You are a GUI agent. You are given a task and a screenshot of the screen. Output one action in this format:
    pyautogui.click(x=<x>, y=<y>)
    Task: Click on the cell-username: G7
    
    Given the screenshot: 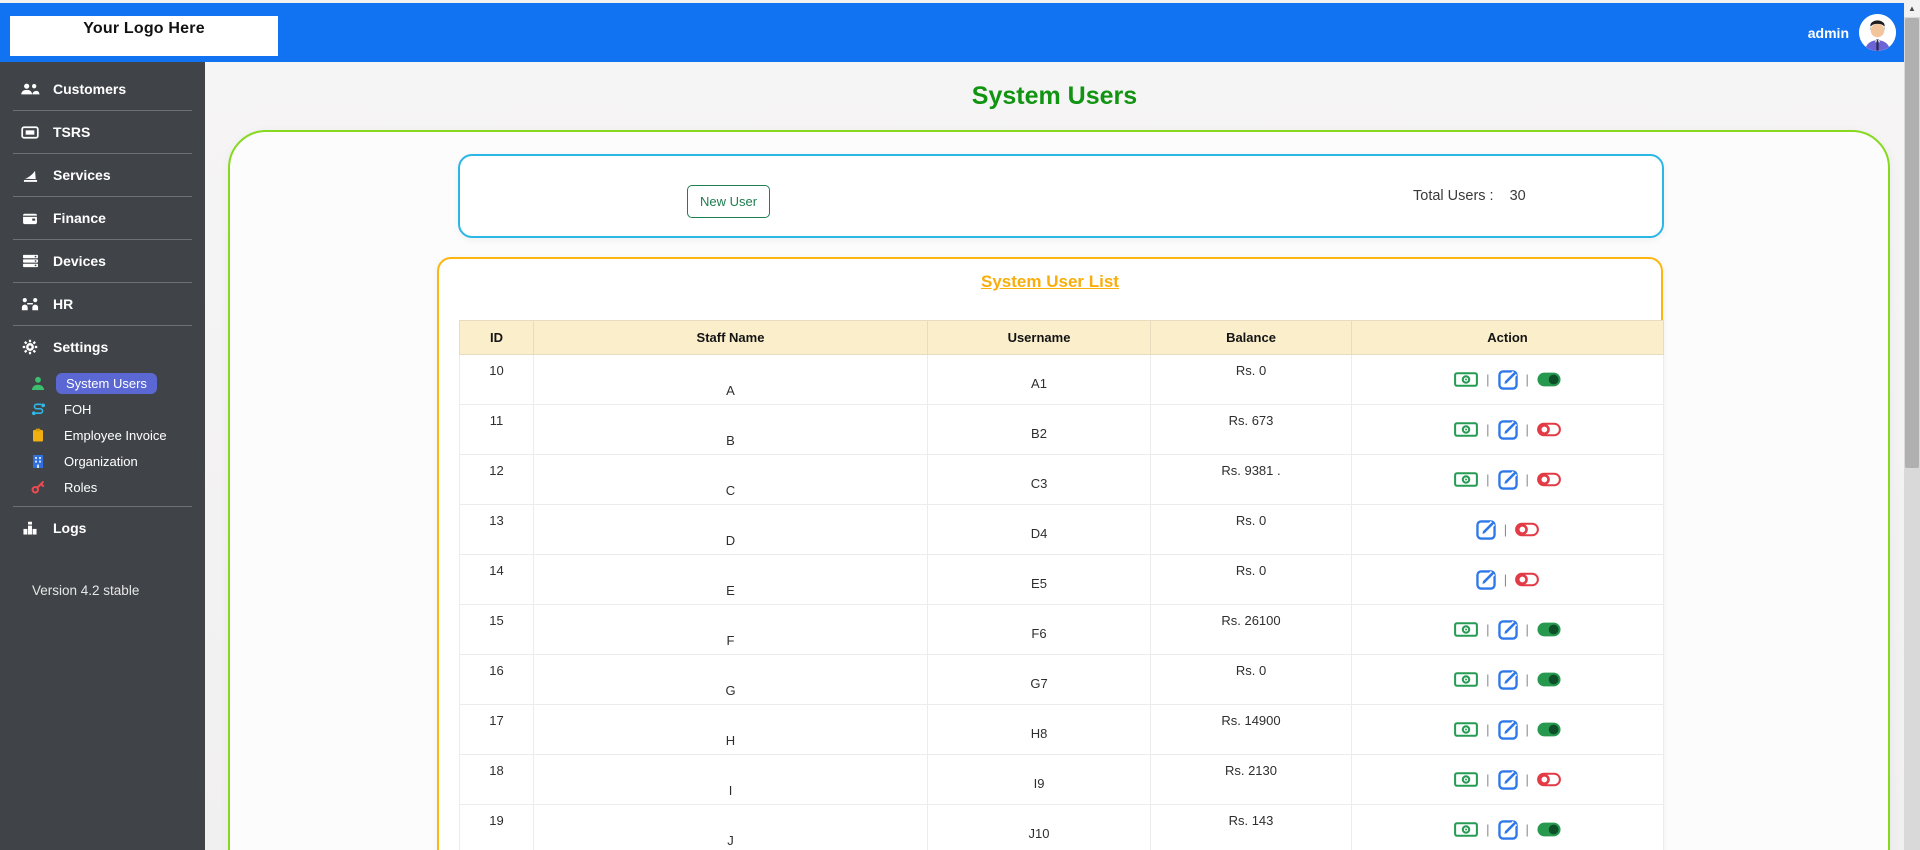 What is the action you would take?
    pyautogui.click(x=1039, y=679)
    